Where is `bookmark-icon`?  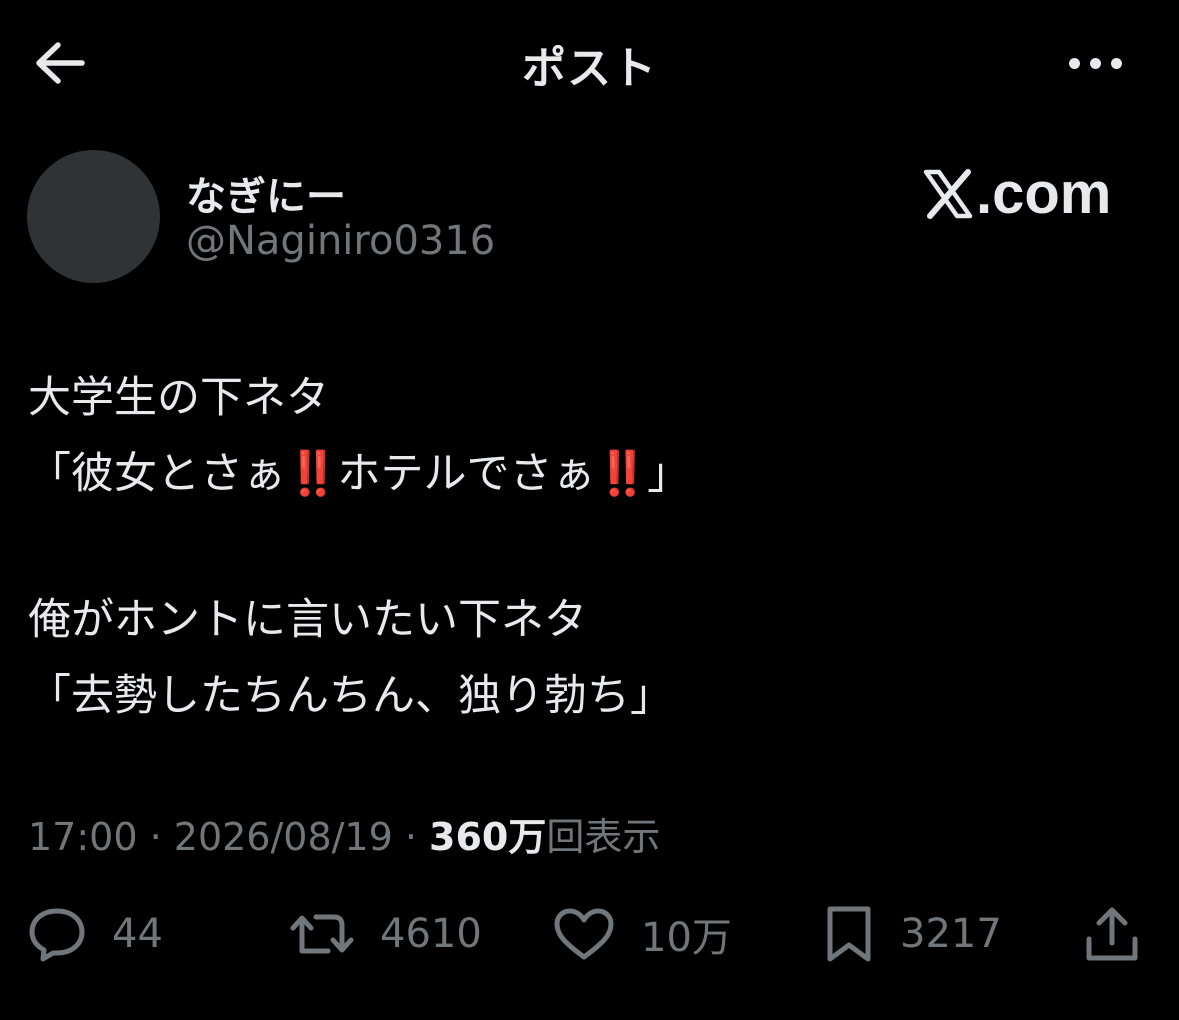 bookmark-icon is located at coordinates (849, 934).